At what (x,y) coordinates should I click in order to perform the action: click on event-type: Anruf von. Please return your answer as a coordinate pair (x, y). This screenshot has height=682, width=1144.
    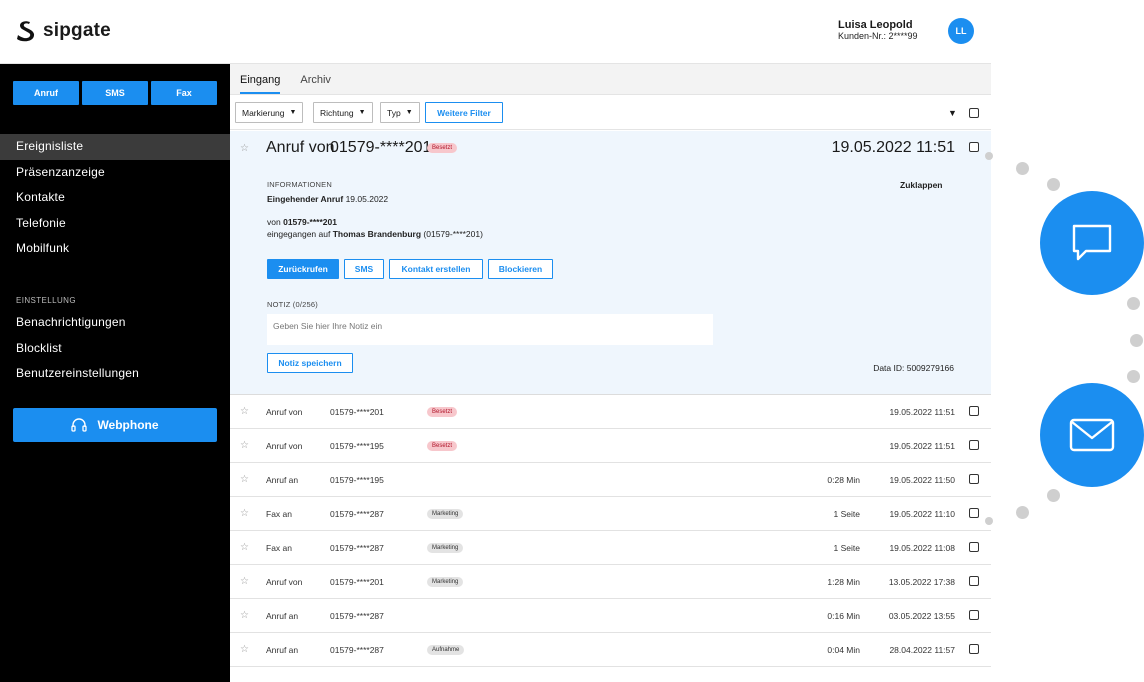
    Looking at the image, I should click on (300, 147).